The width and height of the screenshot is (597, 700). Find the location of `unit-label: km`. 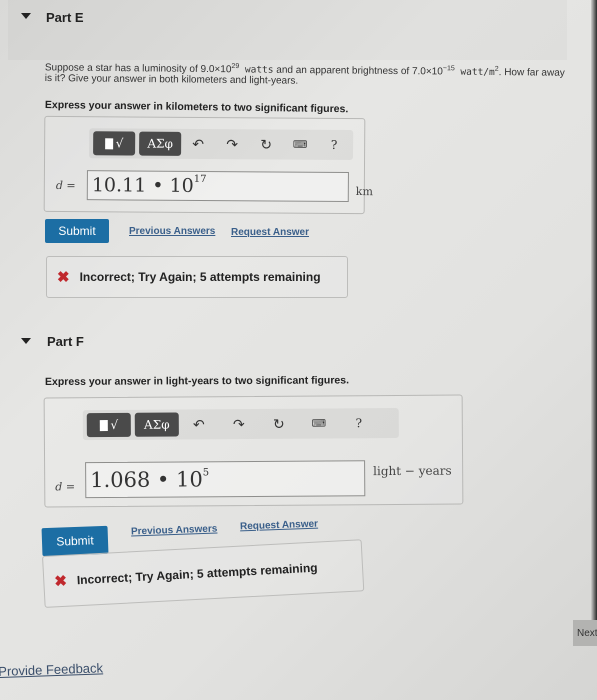

unit-label: km is located at coordinates (364, 192).